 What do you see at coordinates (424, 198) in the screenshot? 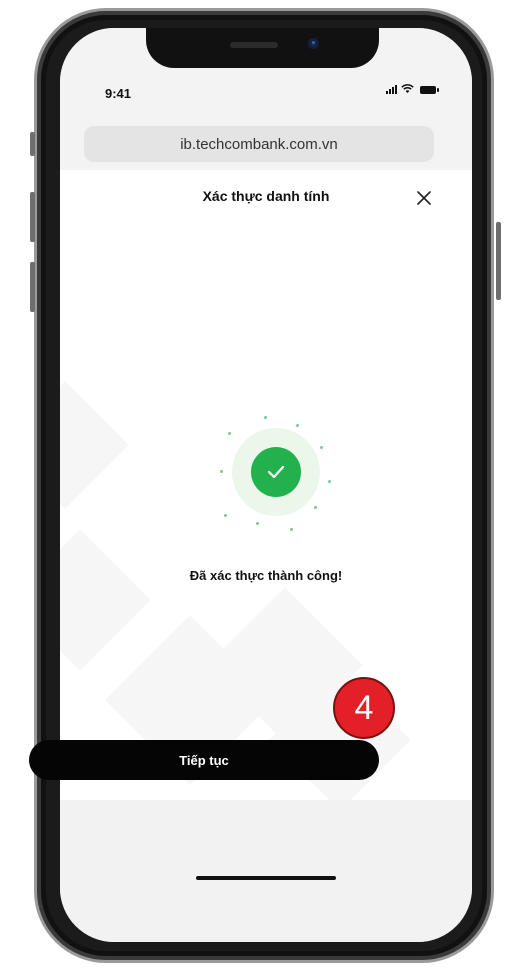
I see `close-icon` at bounding box center [424, 198].